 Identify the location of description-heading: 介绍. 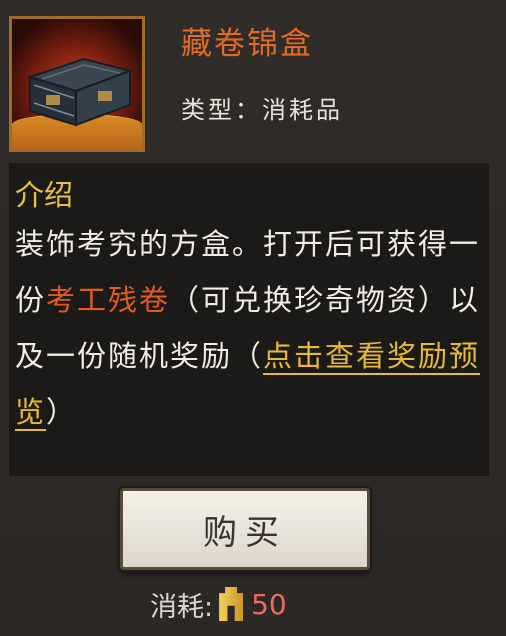
(44, 195).